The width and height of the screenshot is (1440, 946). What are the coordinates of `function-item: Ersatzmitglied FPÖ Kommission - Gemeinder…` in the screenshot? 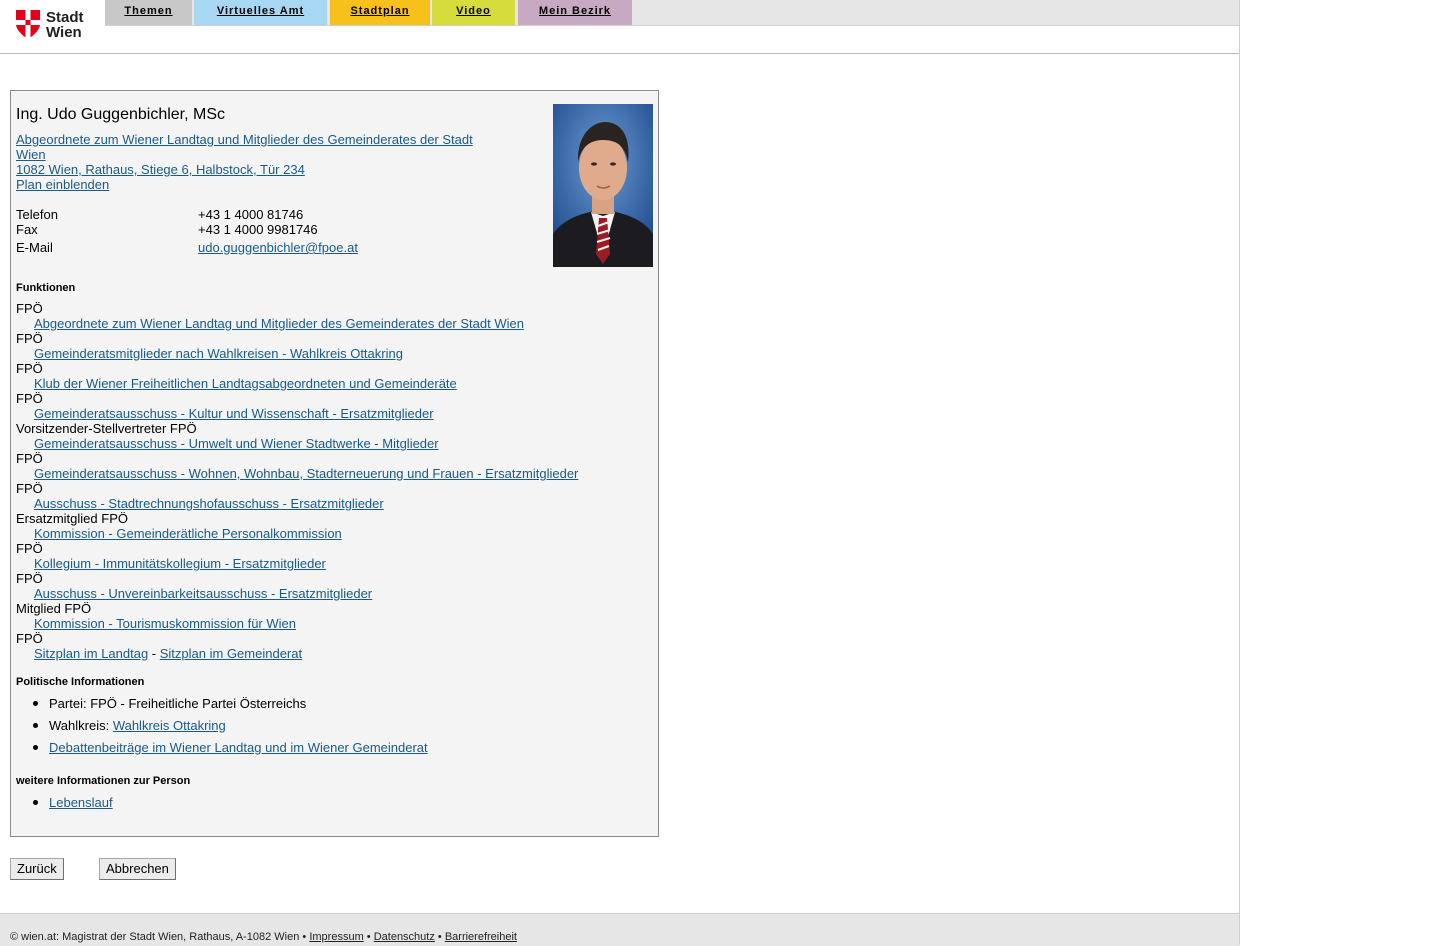 It's located at (331, 526).